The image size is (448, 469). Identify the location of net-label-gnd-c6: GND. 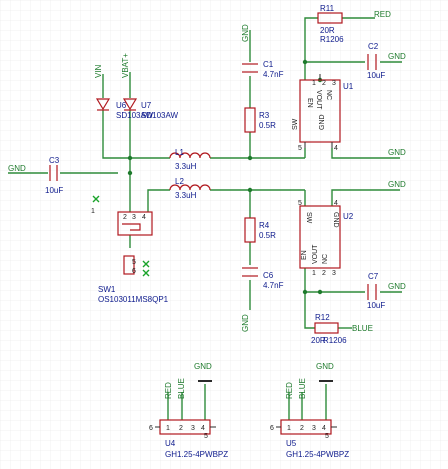
(245, 323).